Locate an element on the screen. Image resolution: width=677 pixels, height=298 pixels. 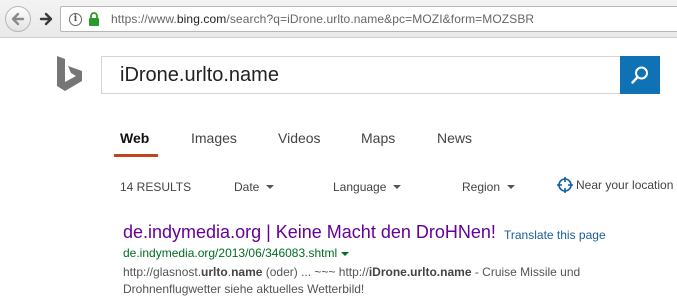
snippet-text: http://glasnost. is located at coordinates (162, 272).